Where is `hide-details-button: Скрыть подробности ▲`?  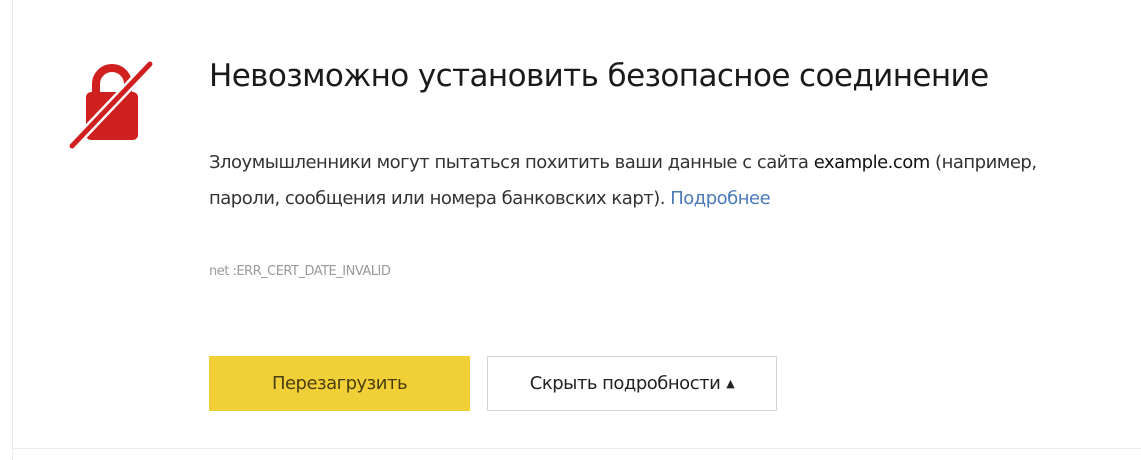
hide-details-button: Скрыть подробности ▲ is located at coordinates (632, 383).